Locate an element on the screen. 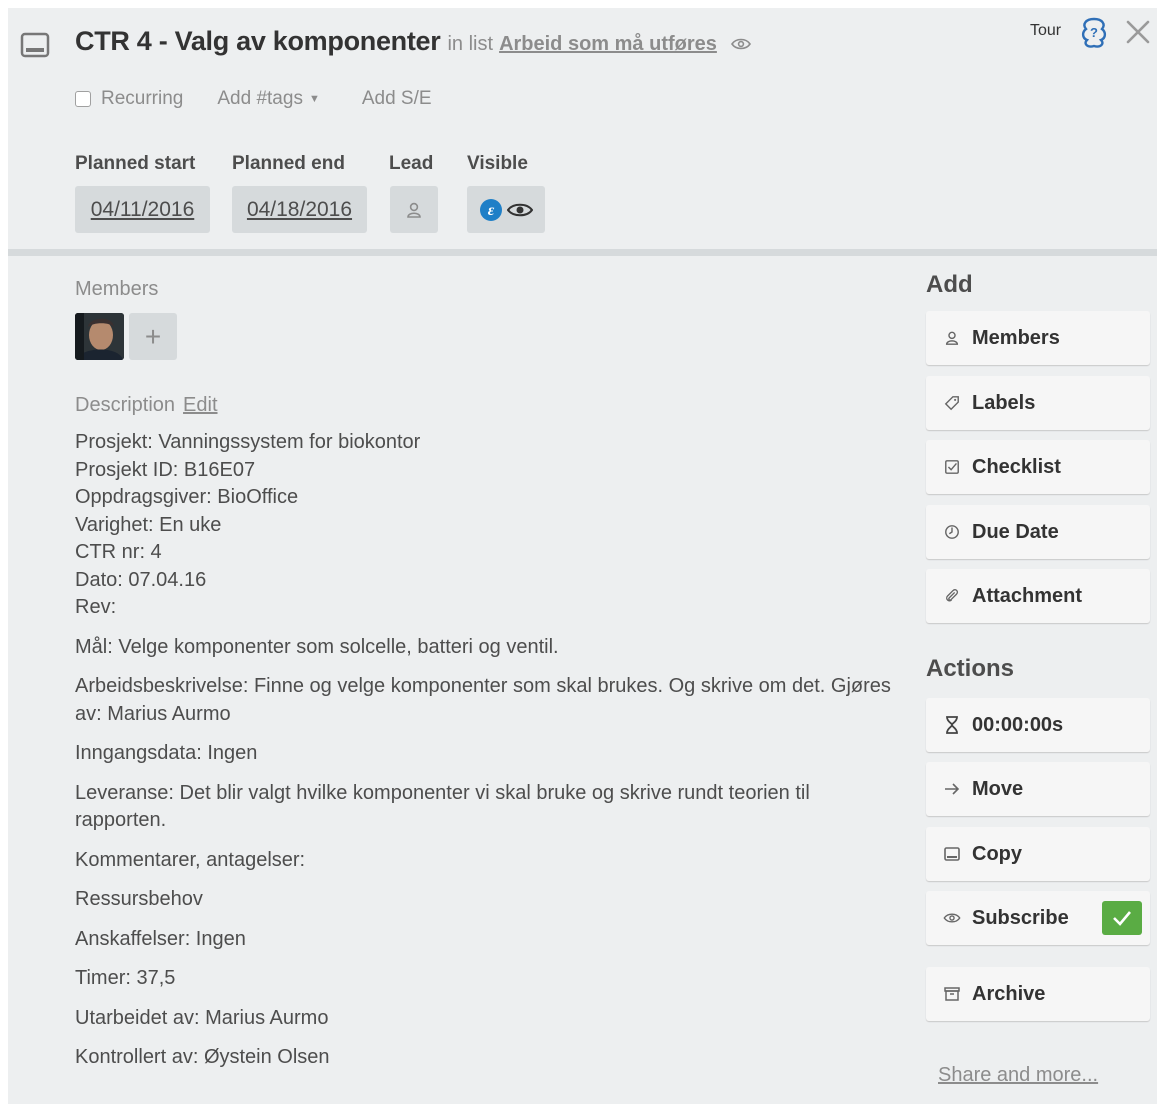 This screenshot has height=1104, width=1157. recurring-checkbox is located at coordinates (83, 99).